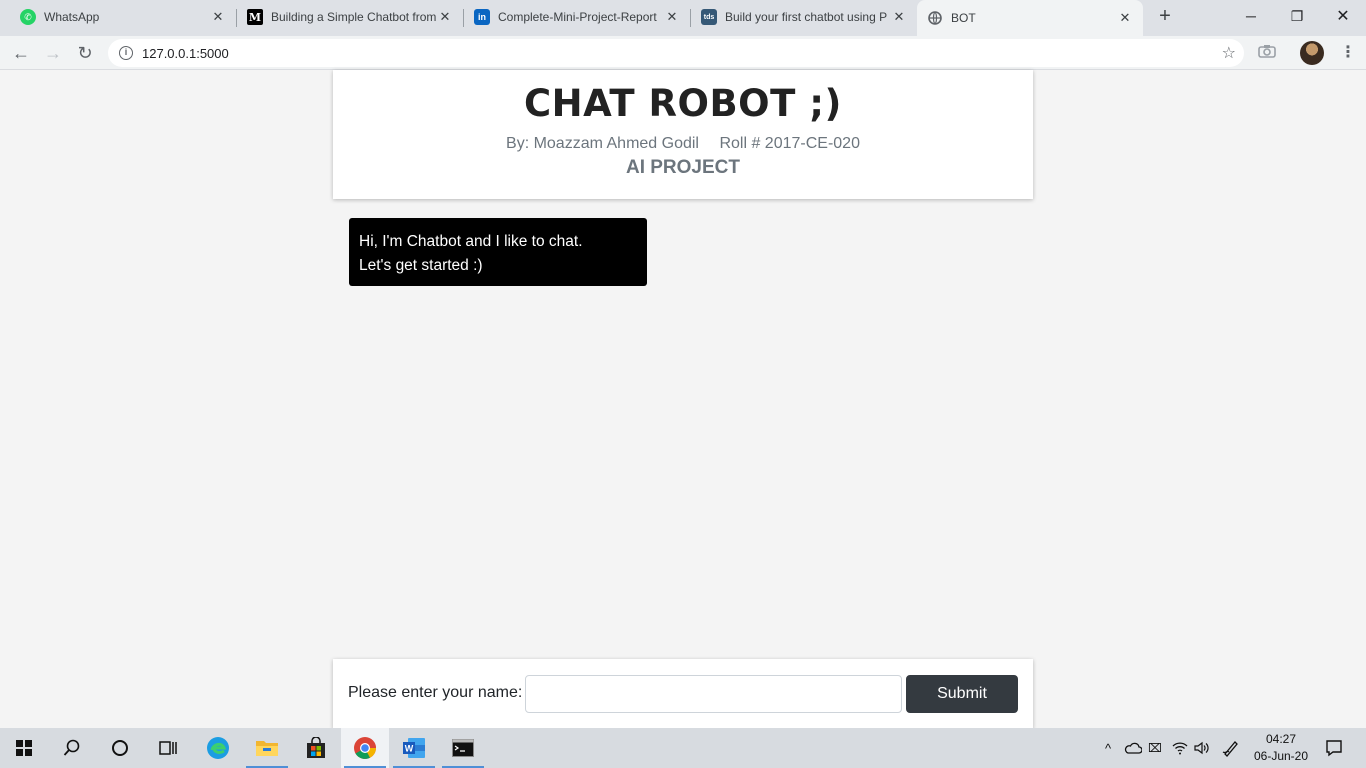 This screenshot has height=768, width=1366. What do you see at coordinates (471, 241) in the screenshot?
I see `bot-message-line: Hi, I'm Chatbot and I like to chat.` at bounding box center [471, 241].